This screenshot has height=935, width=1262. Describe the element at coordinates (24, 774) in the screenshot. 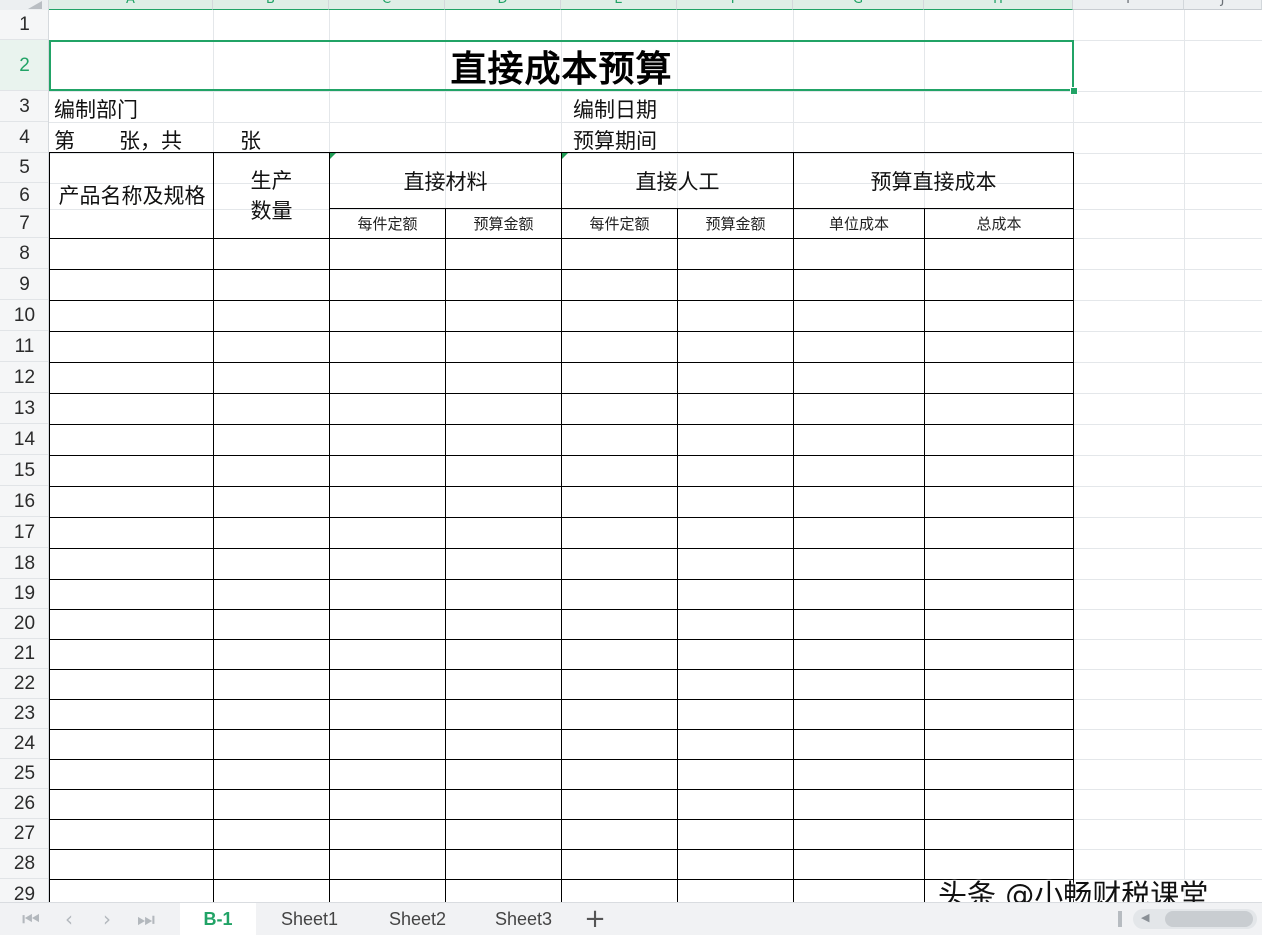

I see `row-header-25: 25` at that location.